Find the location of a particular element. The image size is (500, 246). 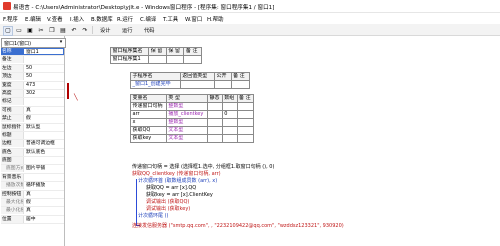

toolbar-label-1: 运行 is located at coordinates (127, 30).